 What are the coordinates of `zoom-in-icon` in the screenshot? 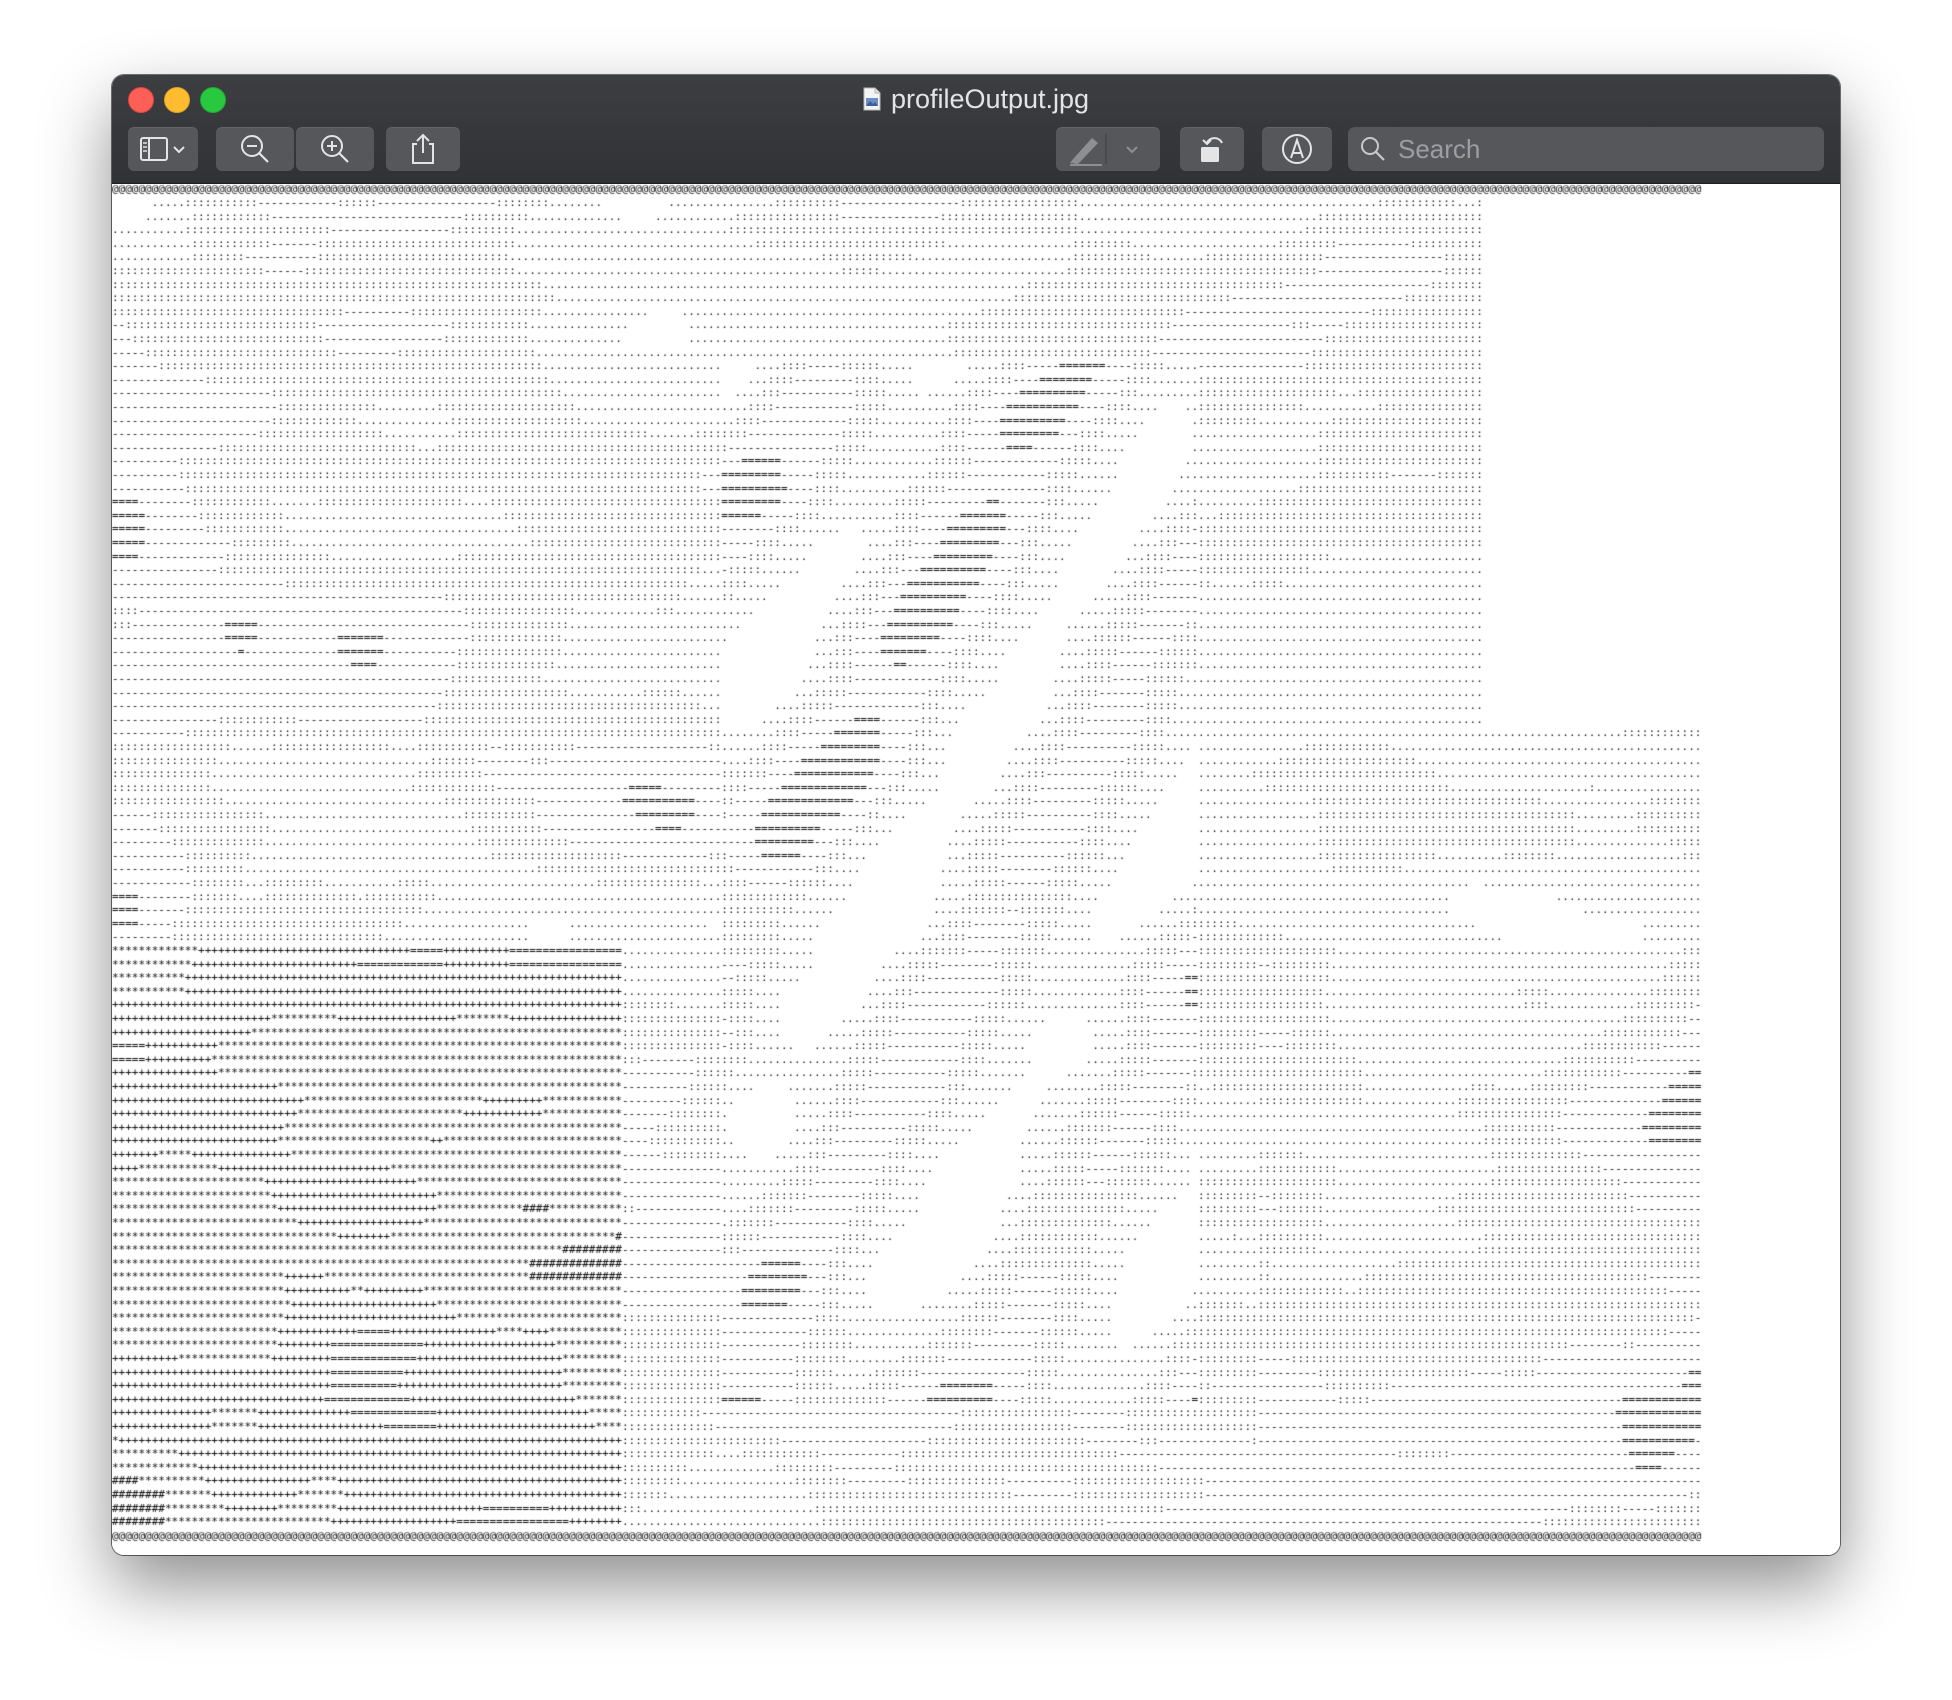 It's located at (335, 149).